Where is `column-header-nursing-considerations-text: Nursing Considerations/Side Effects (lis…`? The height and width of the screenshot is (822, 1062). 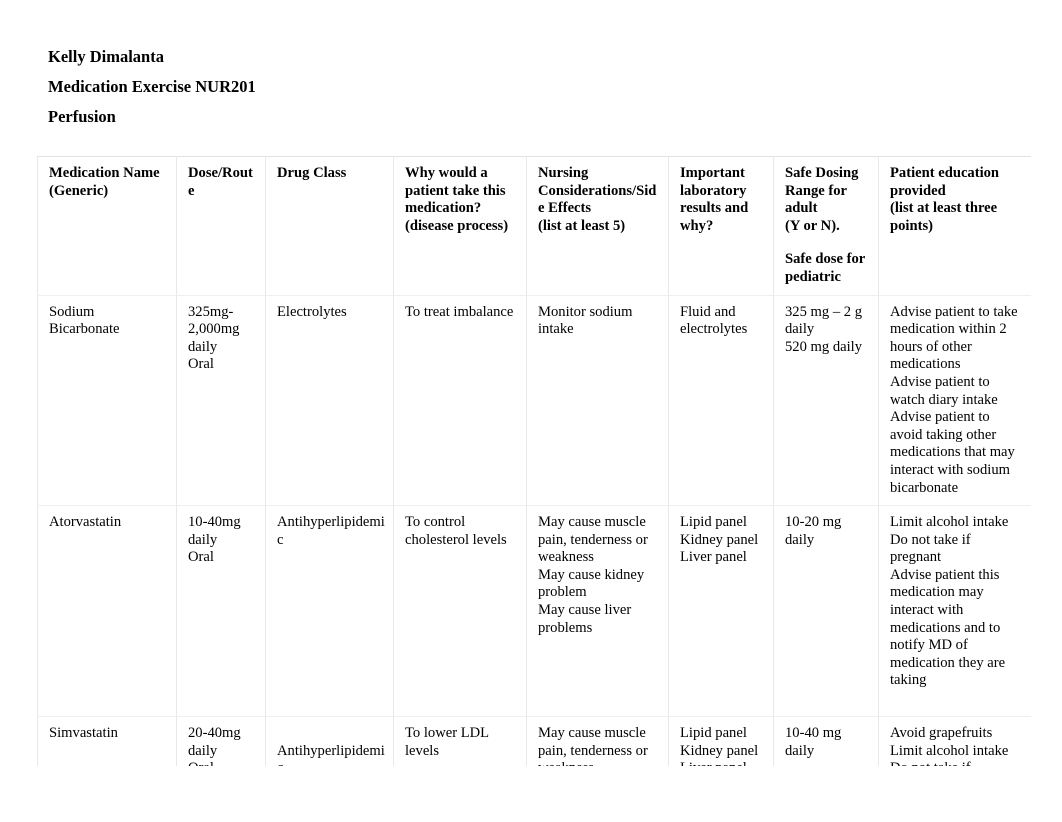 column-header-nursing-considerations-text: Nursing Considerations/Side Effects (lis… is located at coordinates (597, 199).